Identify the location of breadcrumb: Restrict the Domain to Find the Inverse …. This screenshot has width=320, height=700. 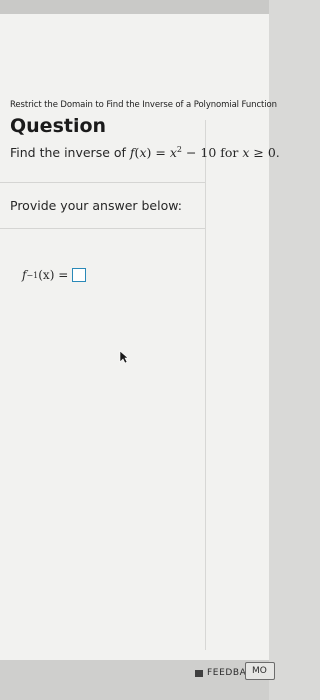
(143, 105).